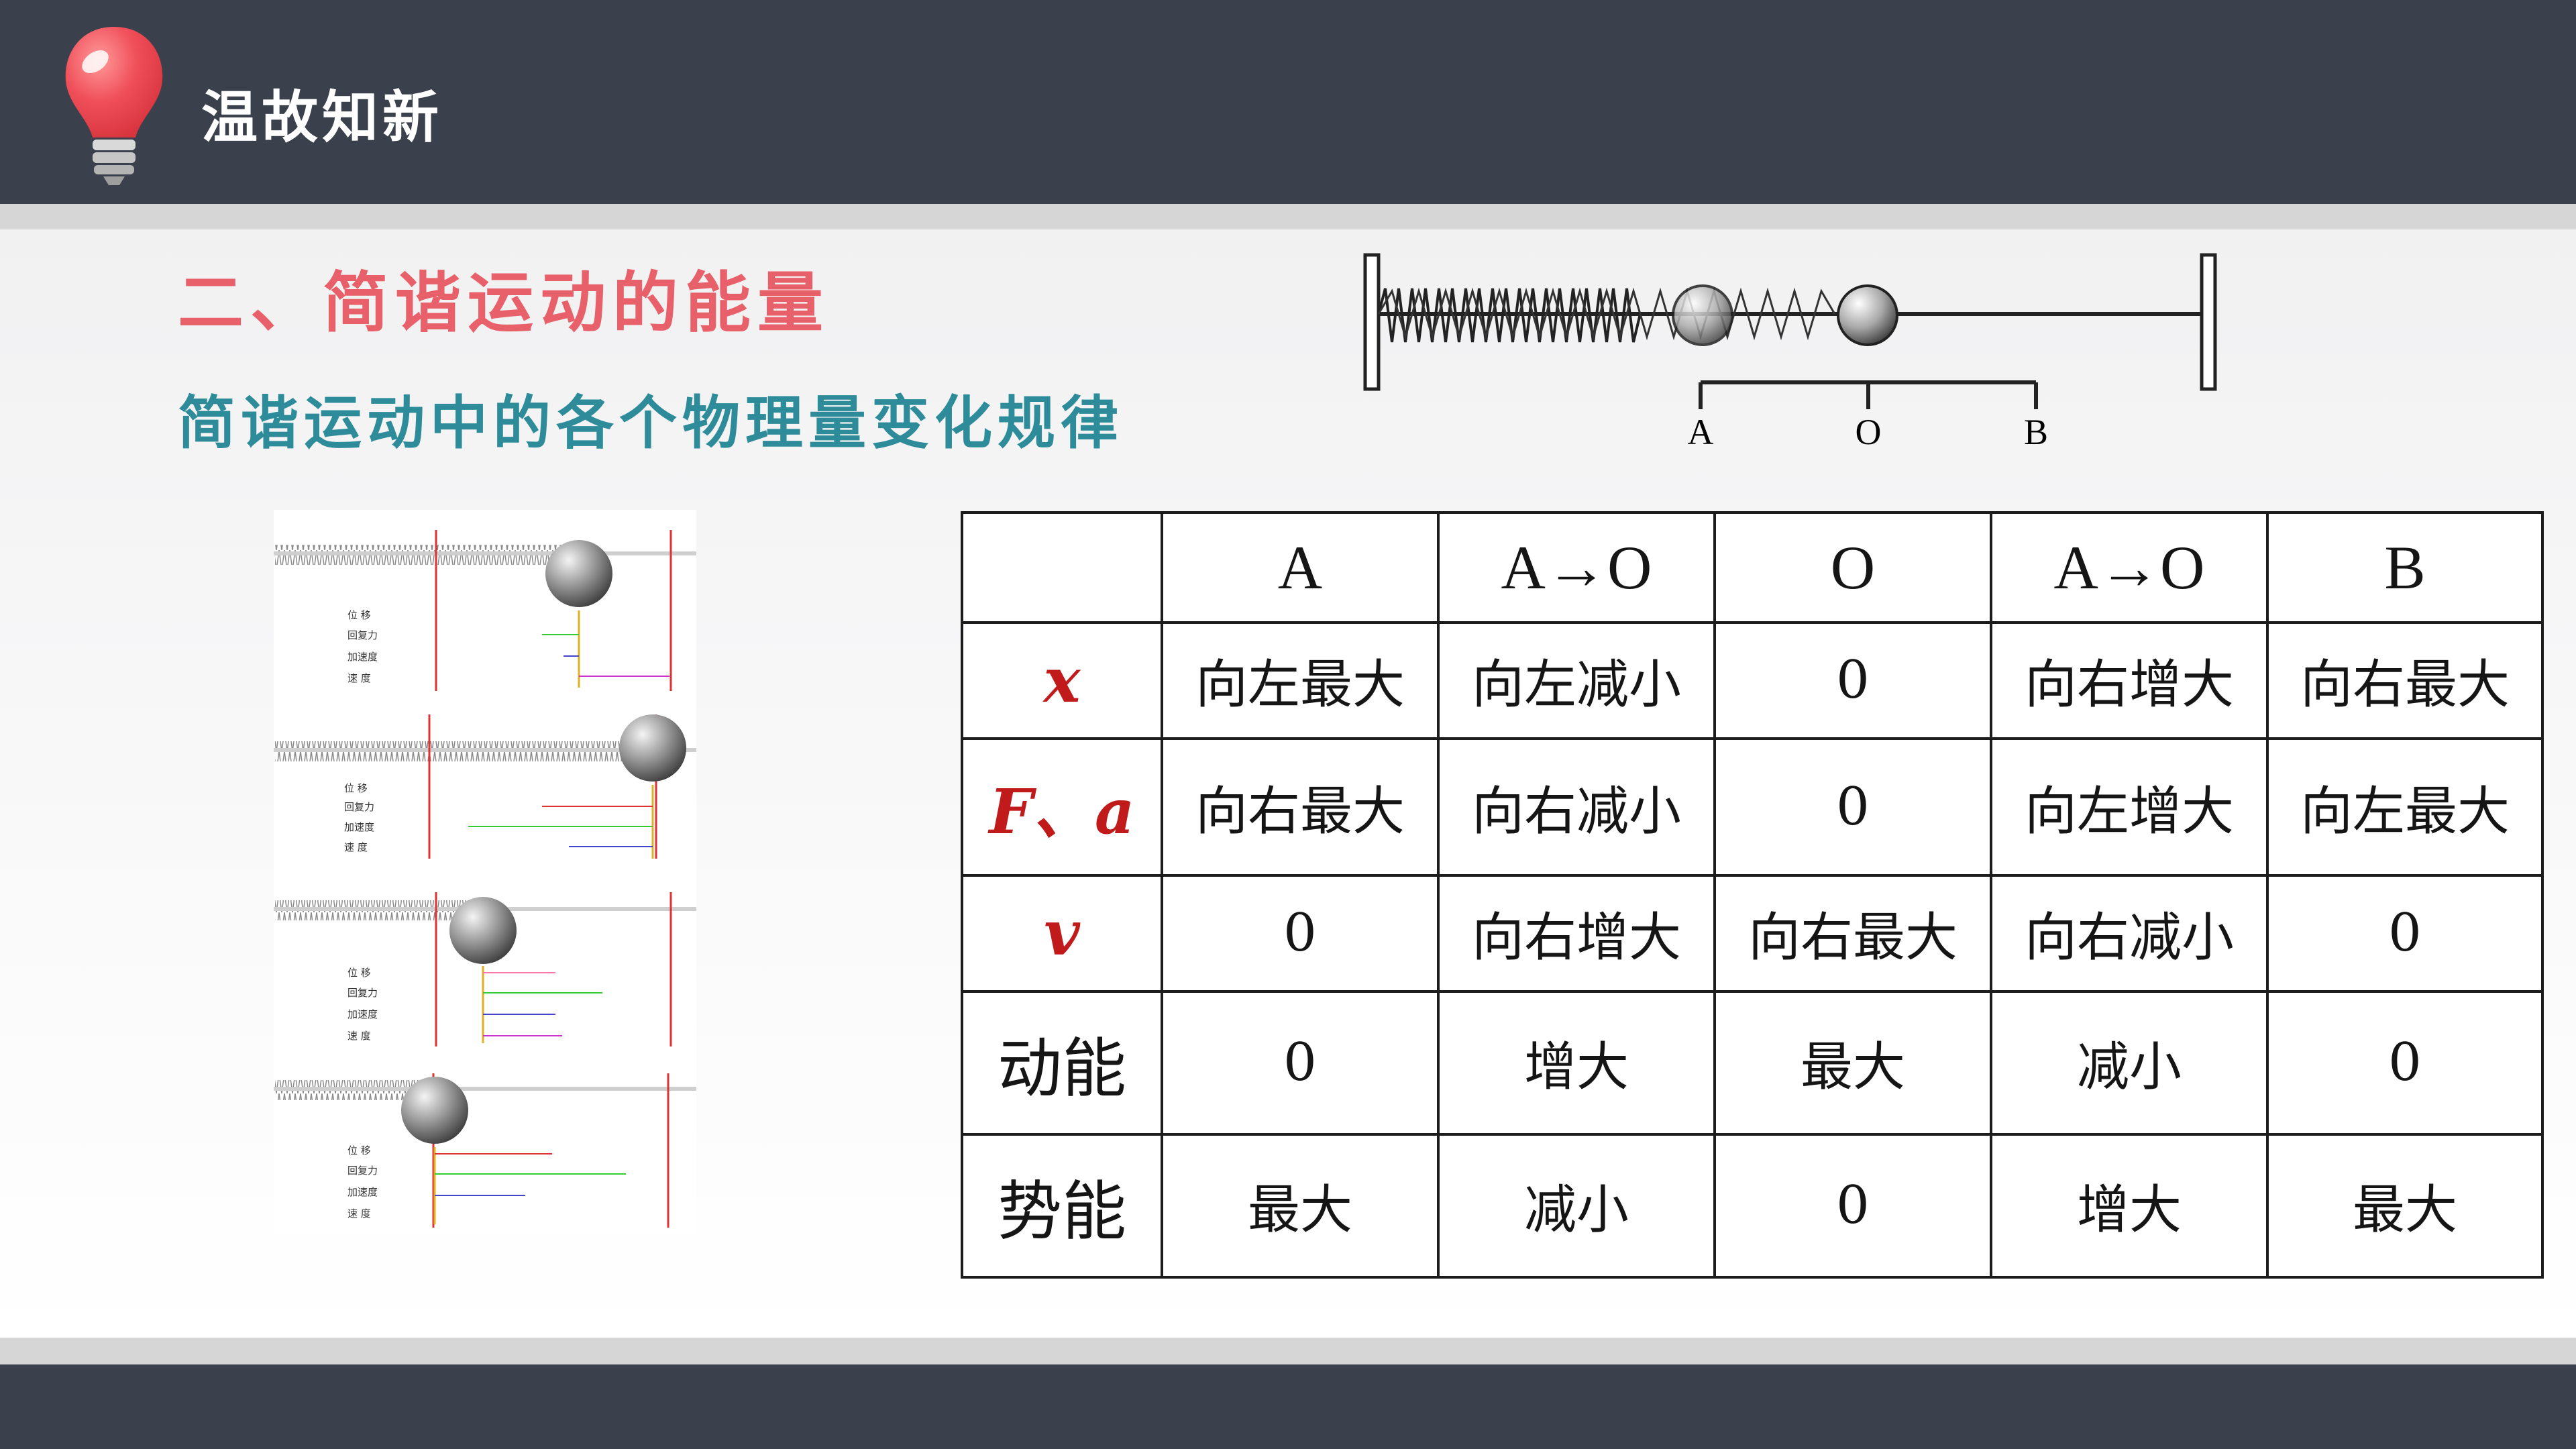 The width and height of the screenshot is (2576, 1449). I want to click on left-wall, so click(1372, 322).